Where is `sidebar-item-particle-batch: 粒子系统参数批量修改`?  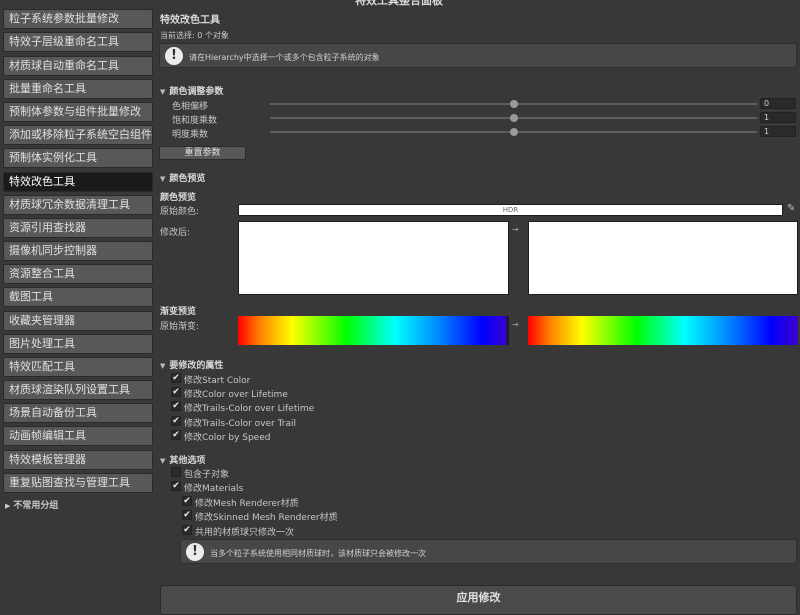 sidebar-item-particle-batch: 粒子系统参数批量修改 is located at coordinates (78, 19).